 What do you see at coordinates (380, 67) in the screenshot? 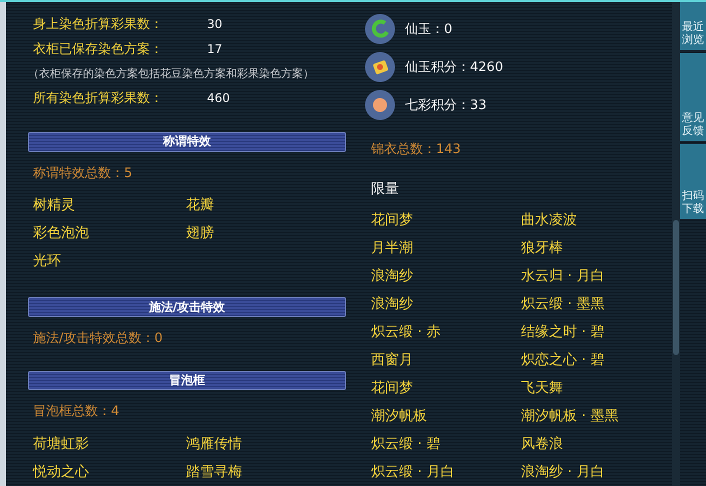
I see `ticket-icon` at bounding box center [380, 67].